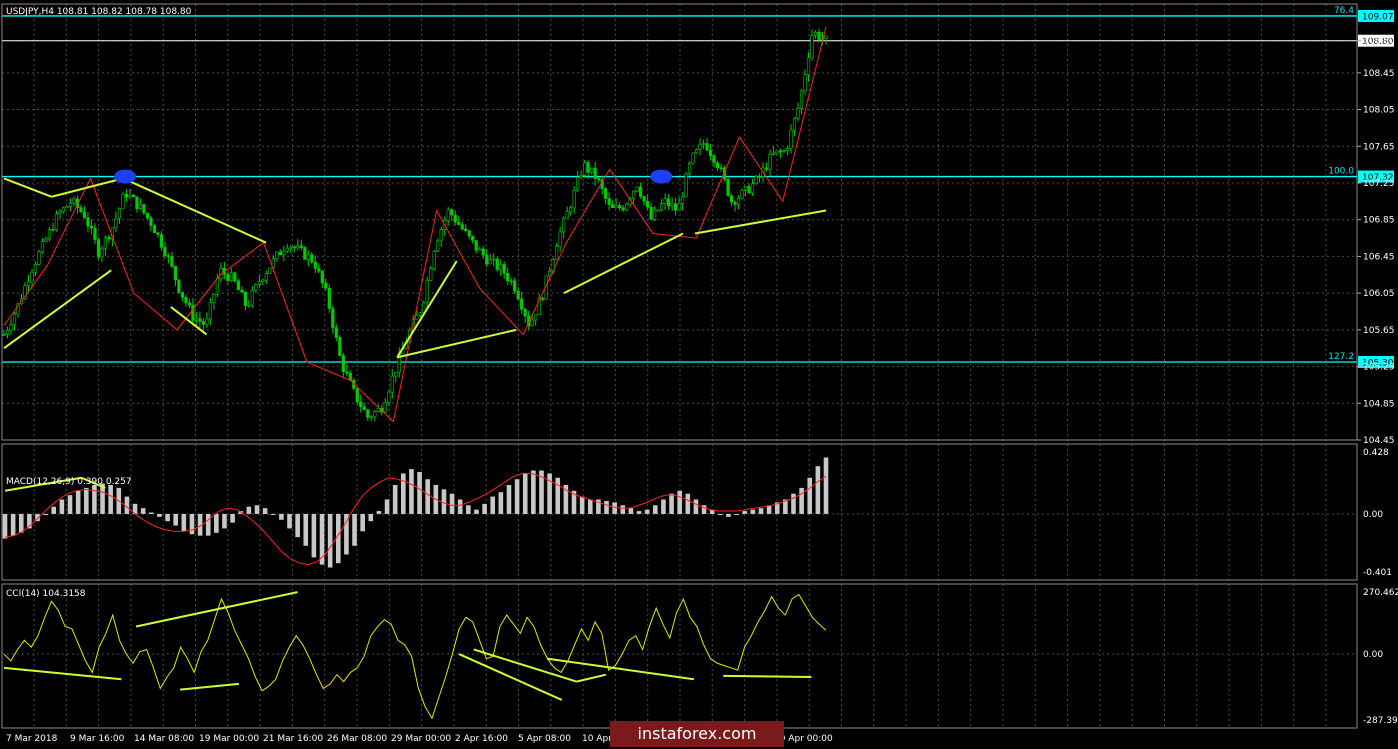 The image size is (1398, 749). I want to click on cci-series, so click(415, 655).